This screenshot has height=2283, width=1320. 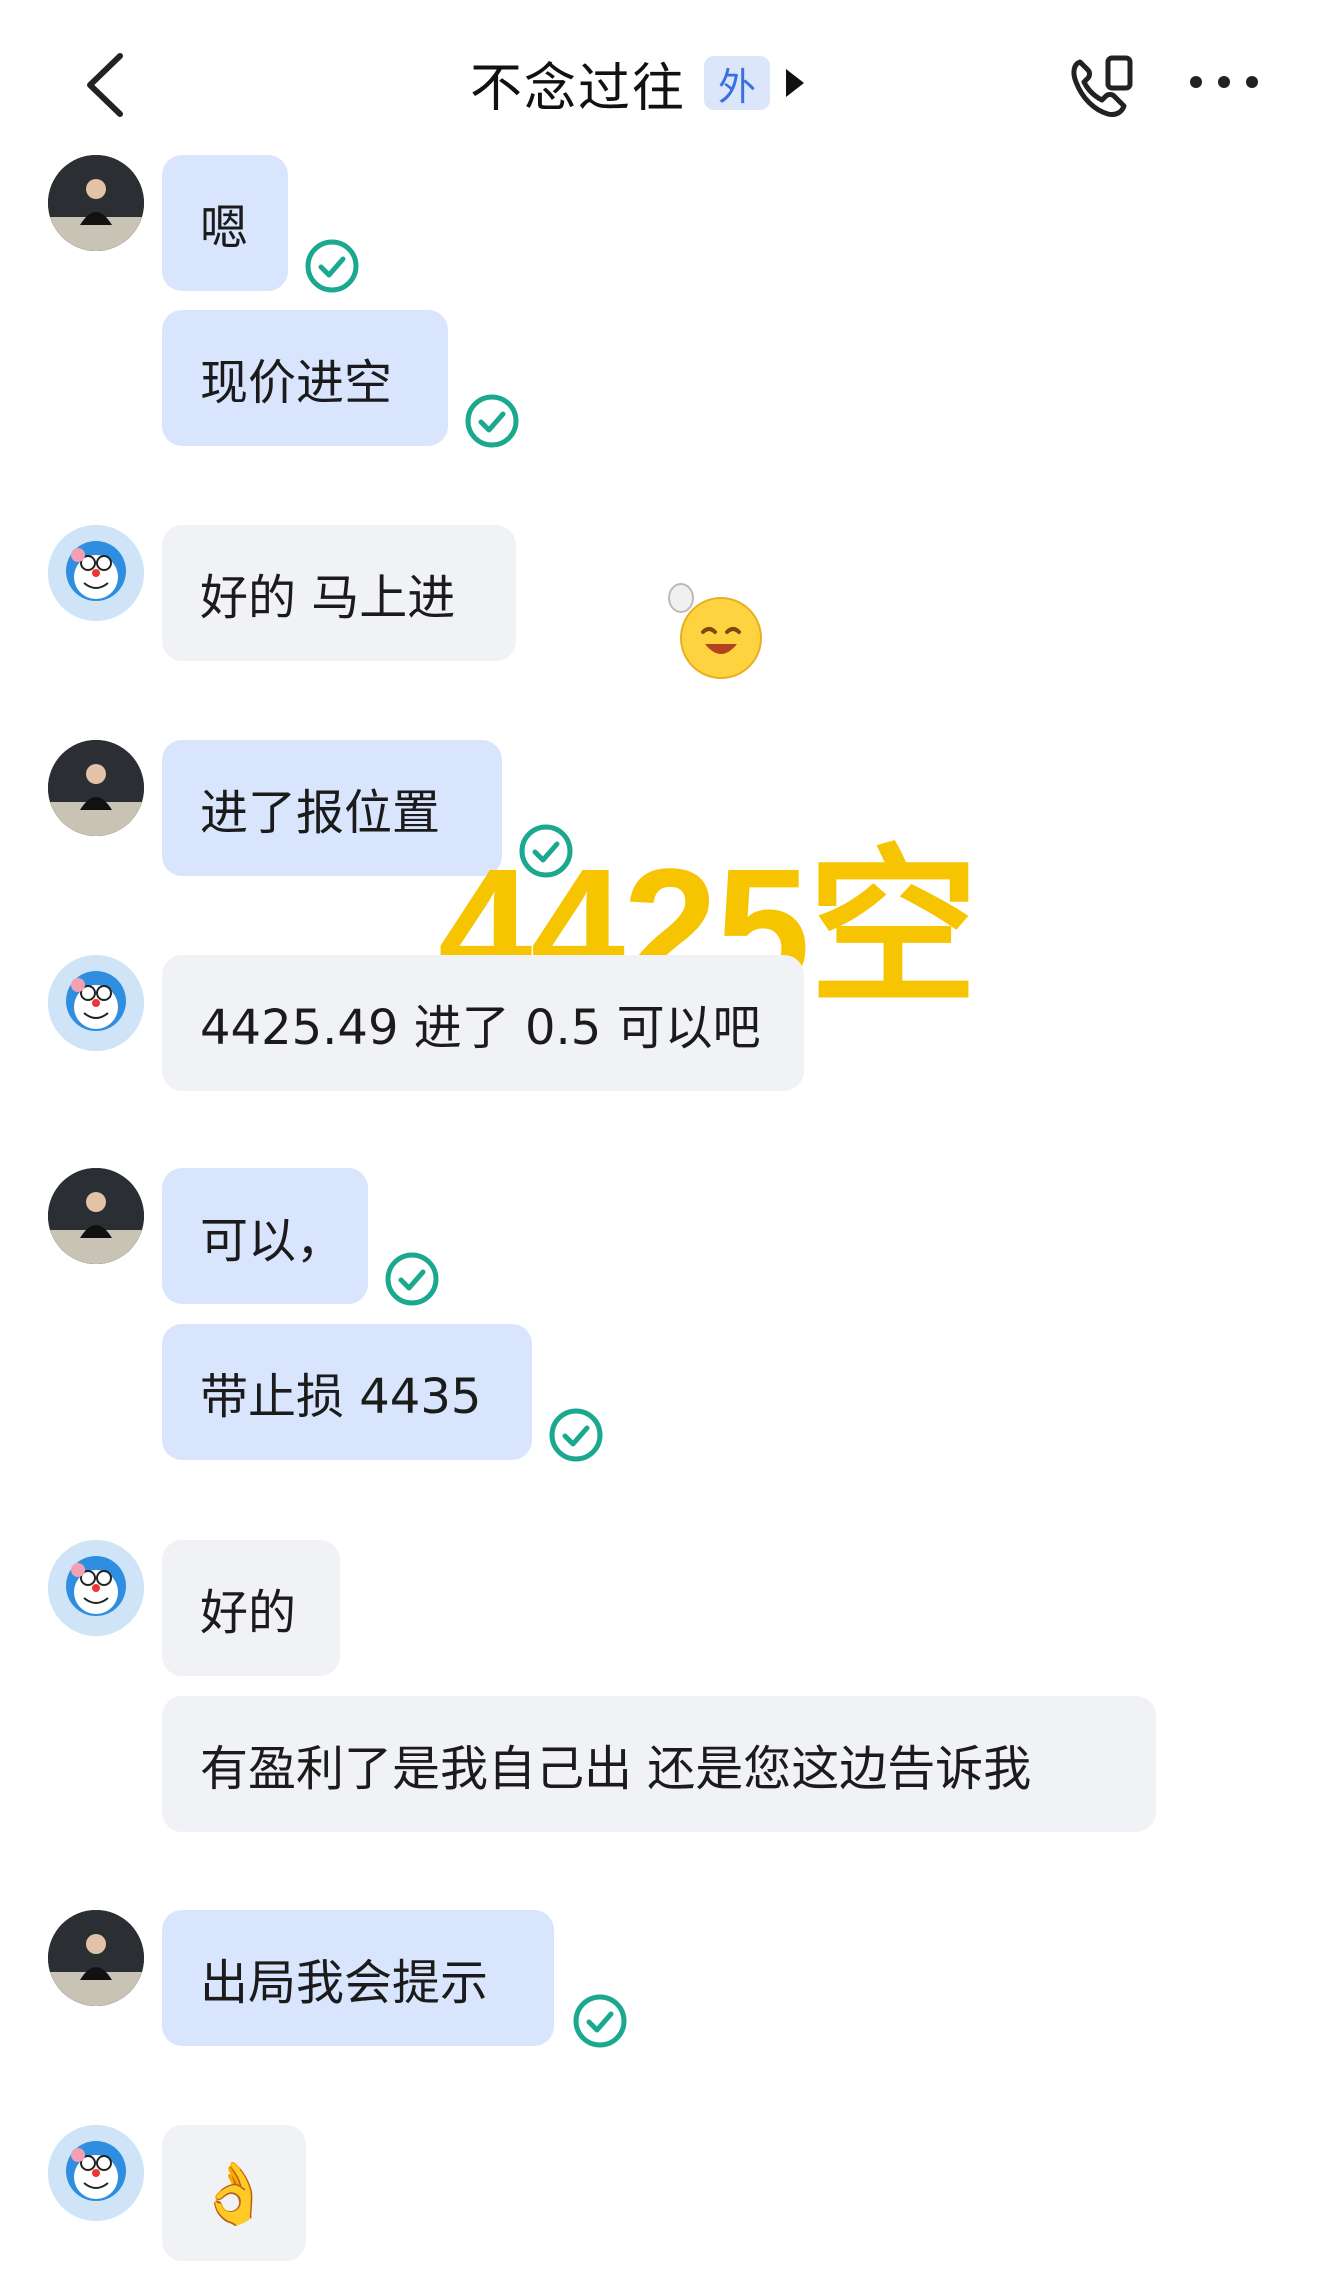 I want to click on message-text: 现价进空, so click(x=296, y=383).